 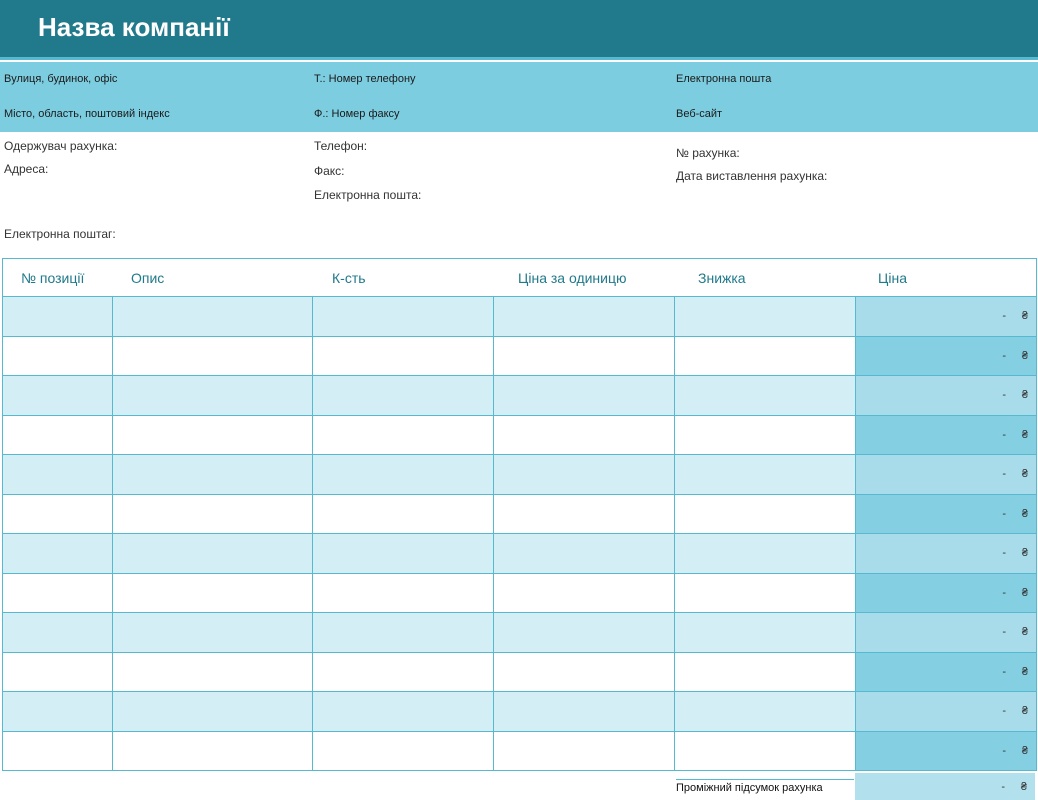 What do you see at coordinates (708, 153) in the screenshot?
I see `invoice-number-label: № рахунка:` at bounding box center [708, 153].